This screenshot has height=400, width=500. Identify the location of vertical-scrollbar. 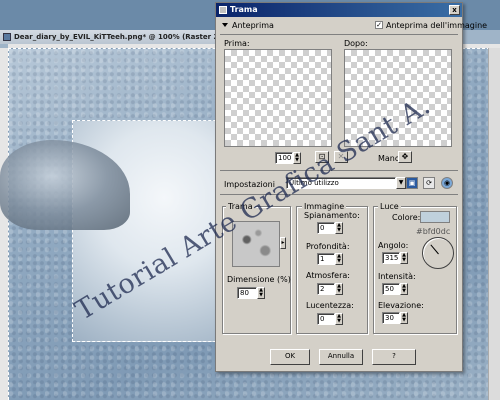
(494, 224).